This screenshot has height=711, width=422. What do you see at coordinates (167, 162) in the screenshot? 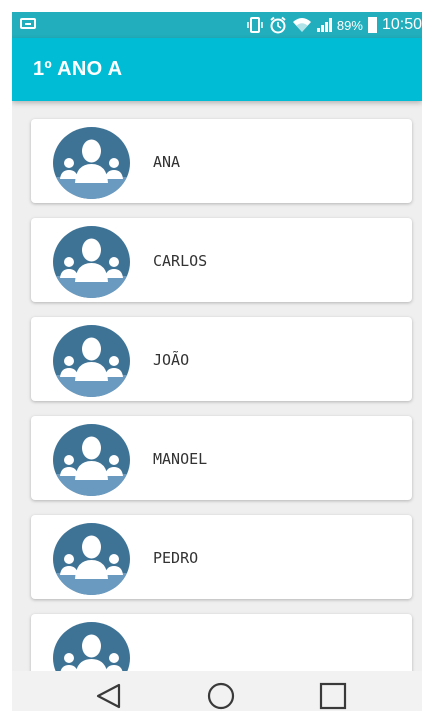
I see `student-name: ANA` at bounding box center [167, 162].